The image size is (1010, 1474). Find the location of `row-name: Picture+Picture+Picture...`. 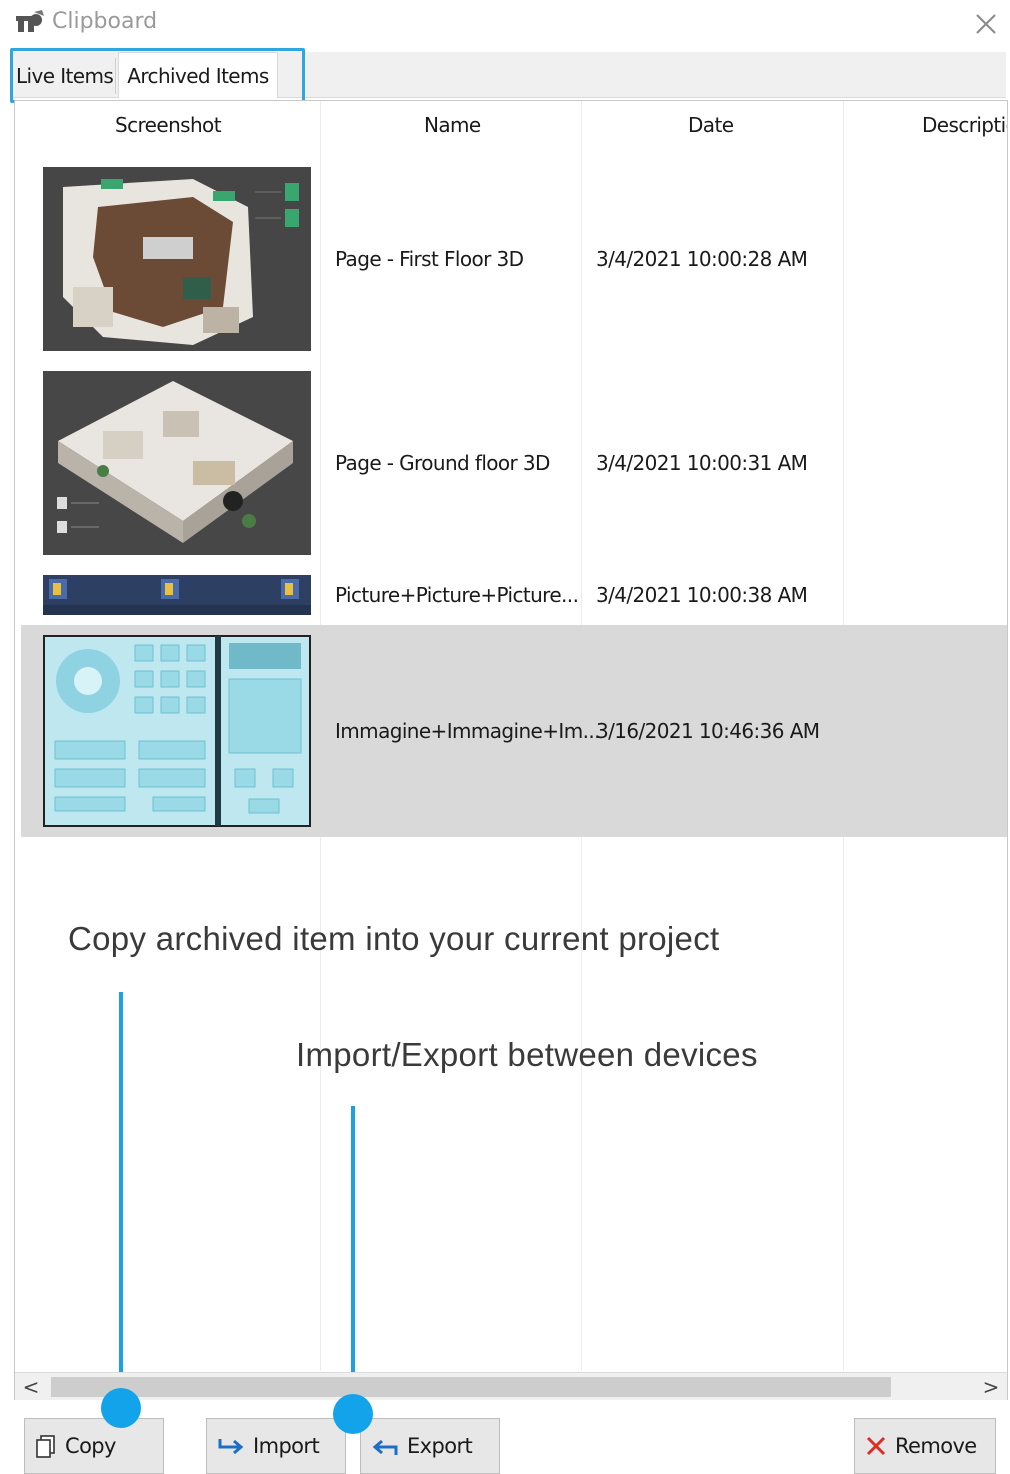

row-name: Picture+Picture+Picture... is located at coordinates (457, 595).